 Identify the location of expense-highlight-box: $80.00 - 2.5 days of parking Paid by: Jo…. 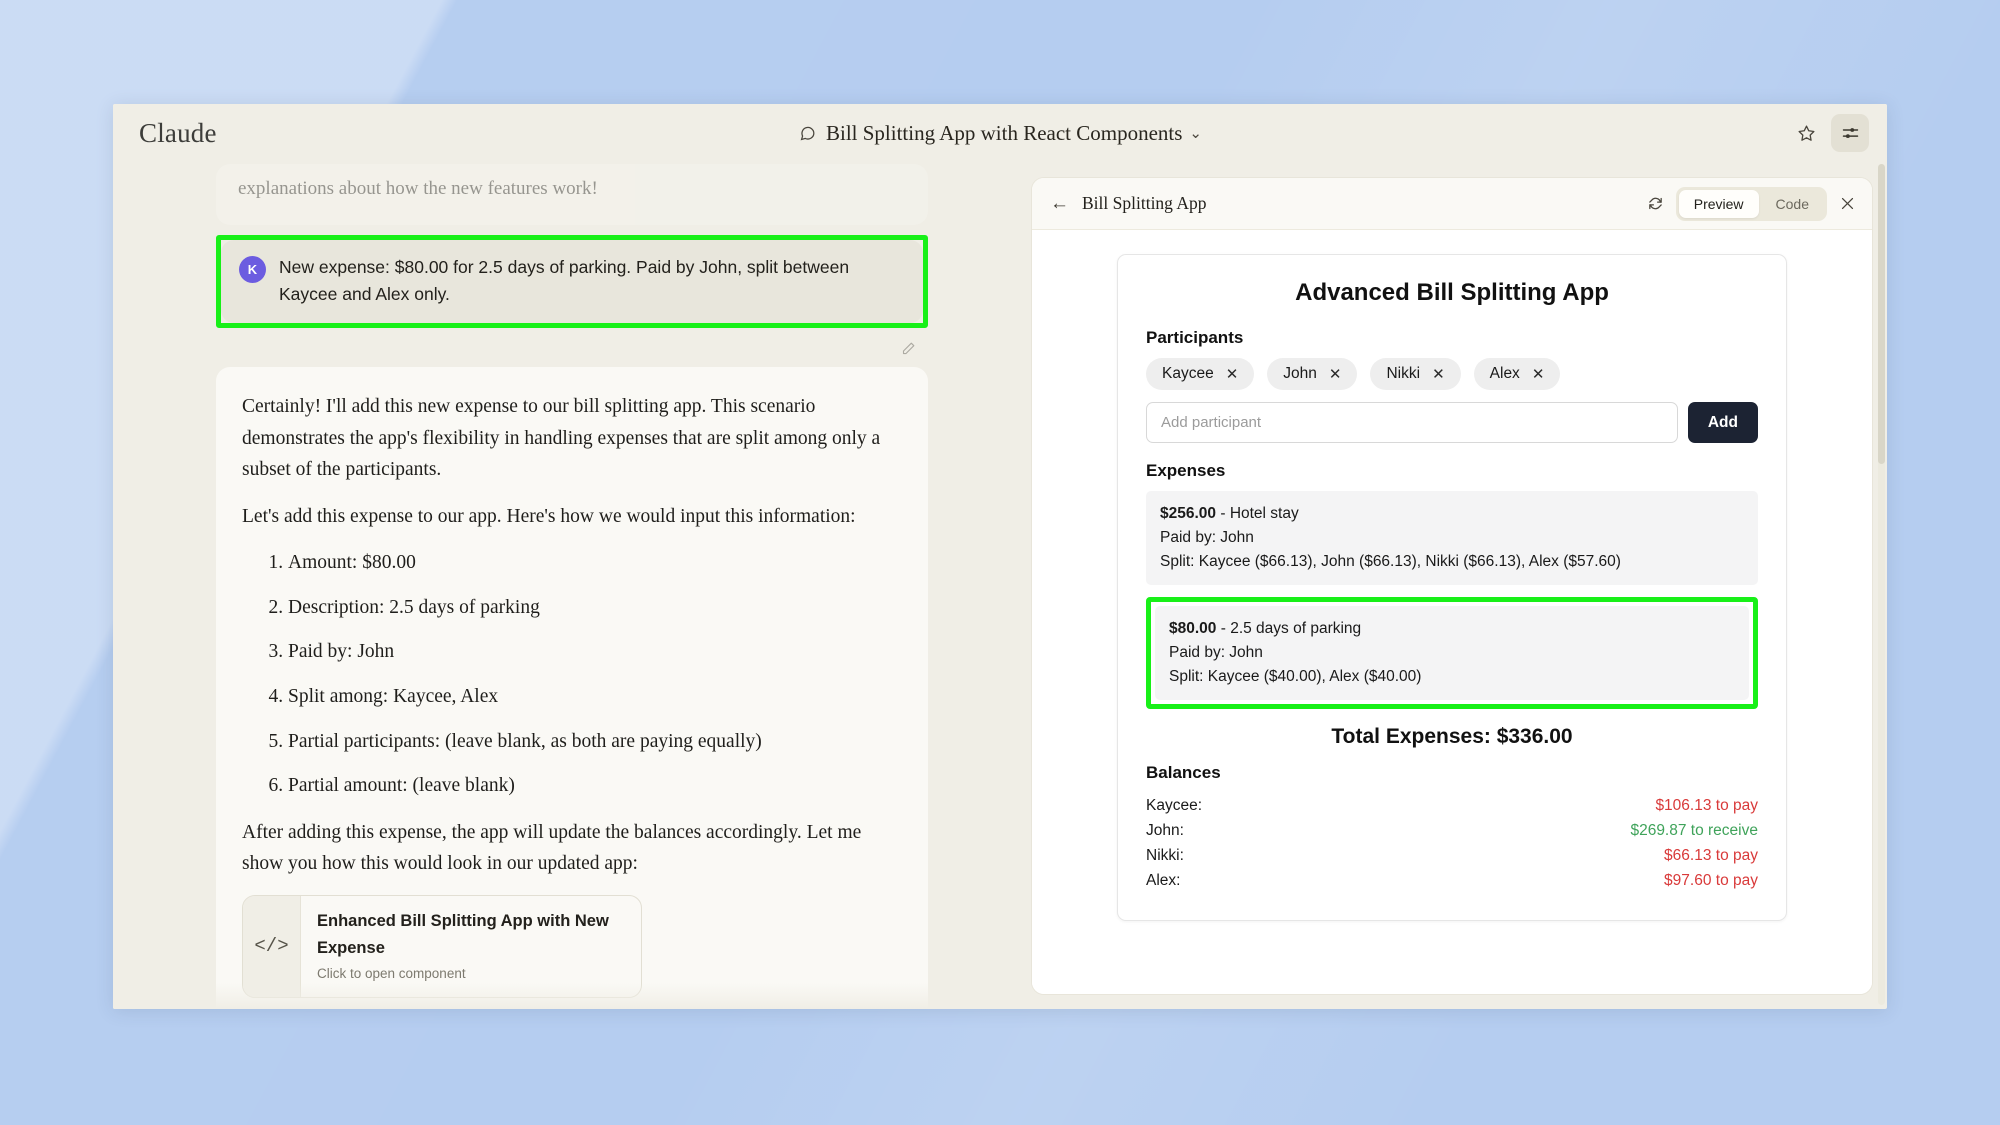
(1452, 653).